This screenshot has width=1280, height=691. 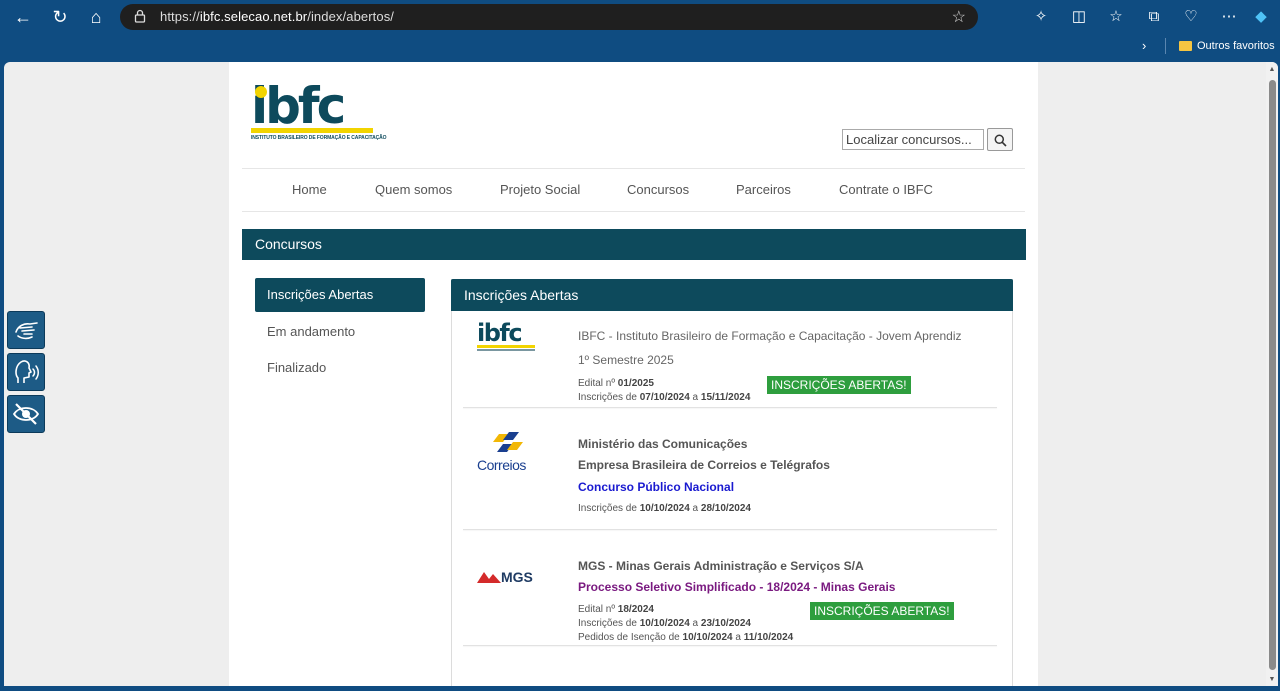 What do you see at coordinates (732, 295) in the screenshot?
I see `listing-header: Inscrições Abertas` at bounding box center [732, 295].